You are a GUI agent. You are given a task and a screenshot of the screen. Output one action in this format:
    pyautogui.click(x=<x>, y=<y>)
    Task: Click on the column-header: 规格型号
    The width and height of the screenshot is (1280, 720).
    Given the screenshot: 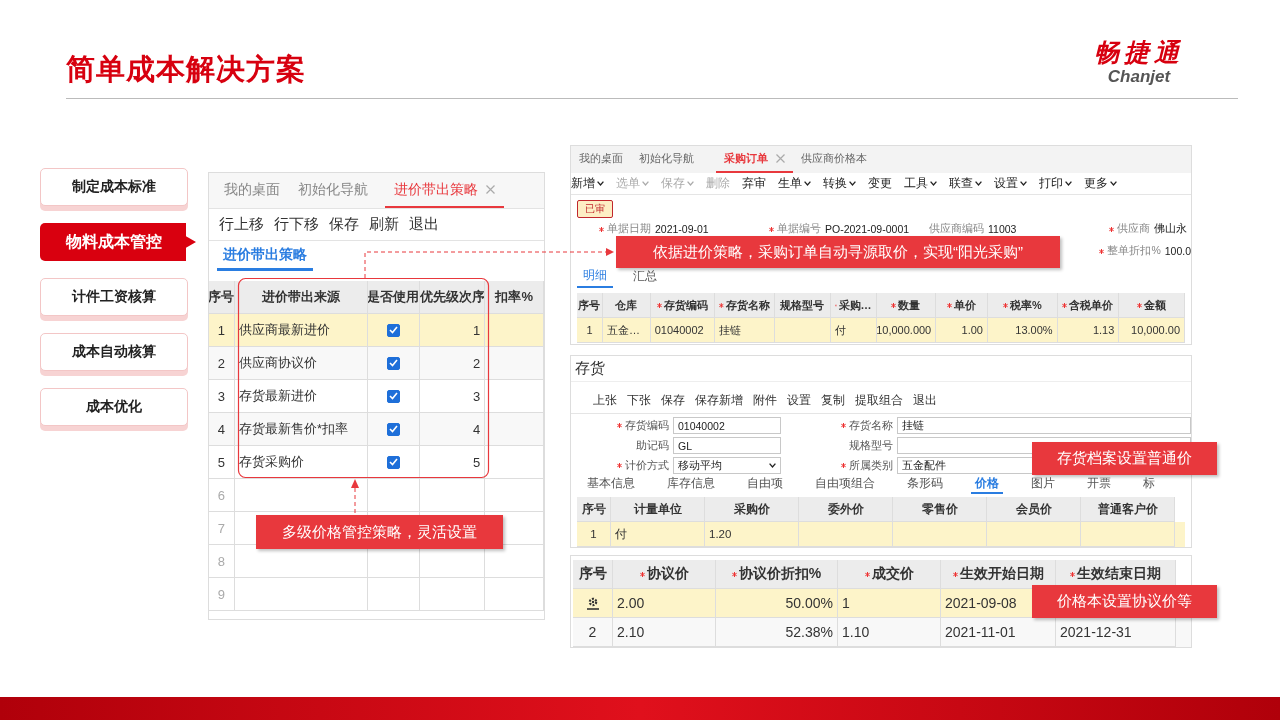 What is the action you would take?
    pyautogui.click(x=803, y=305)
    